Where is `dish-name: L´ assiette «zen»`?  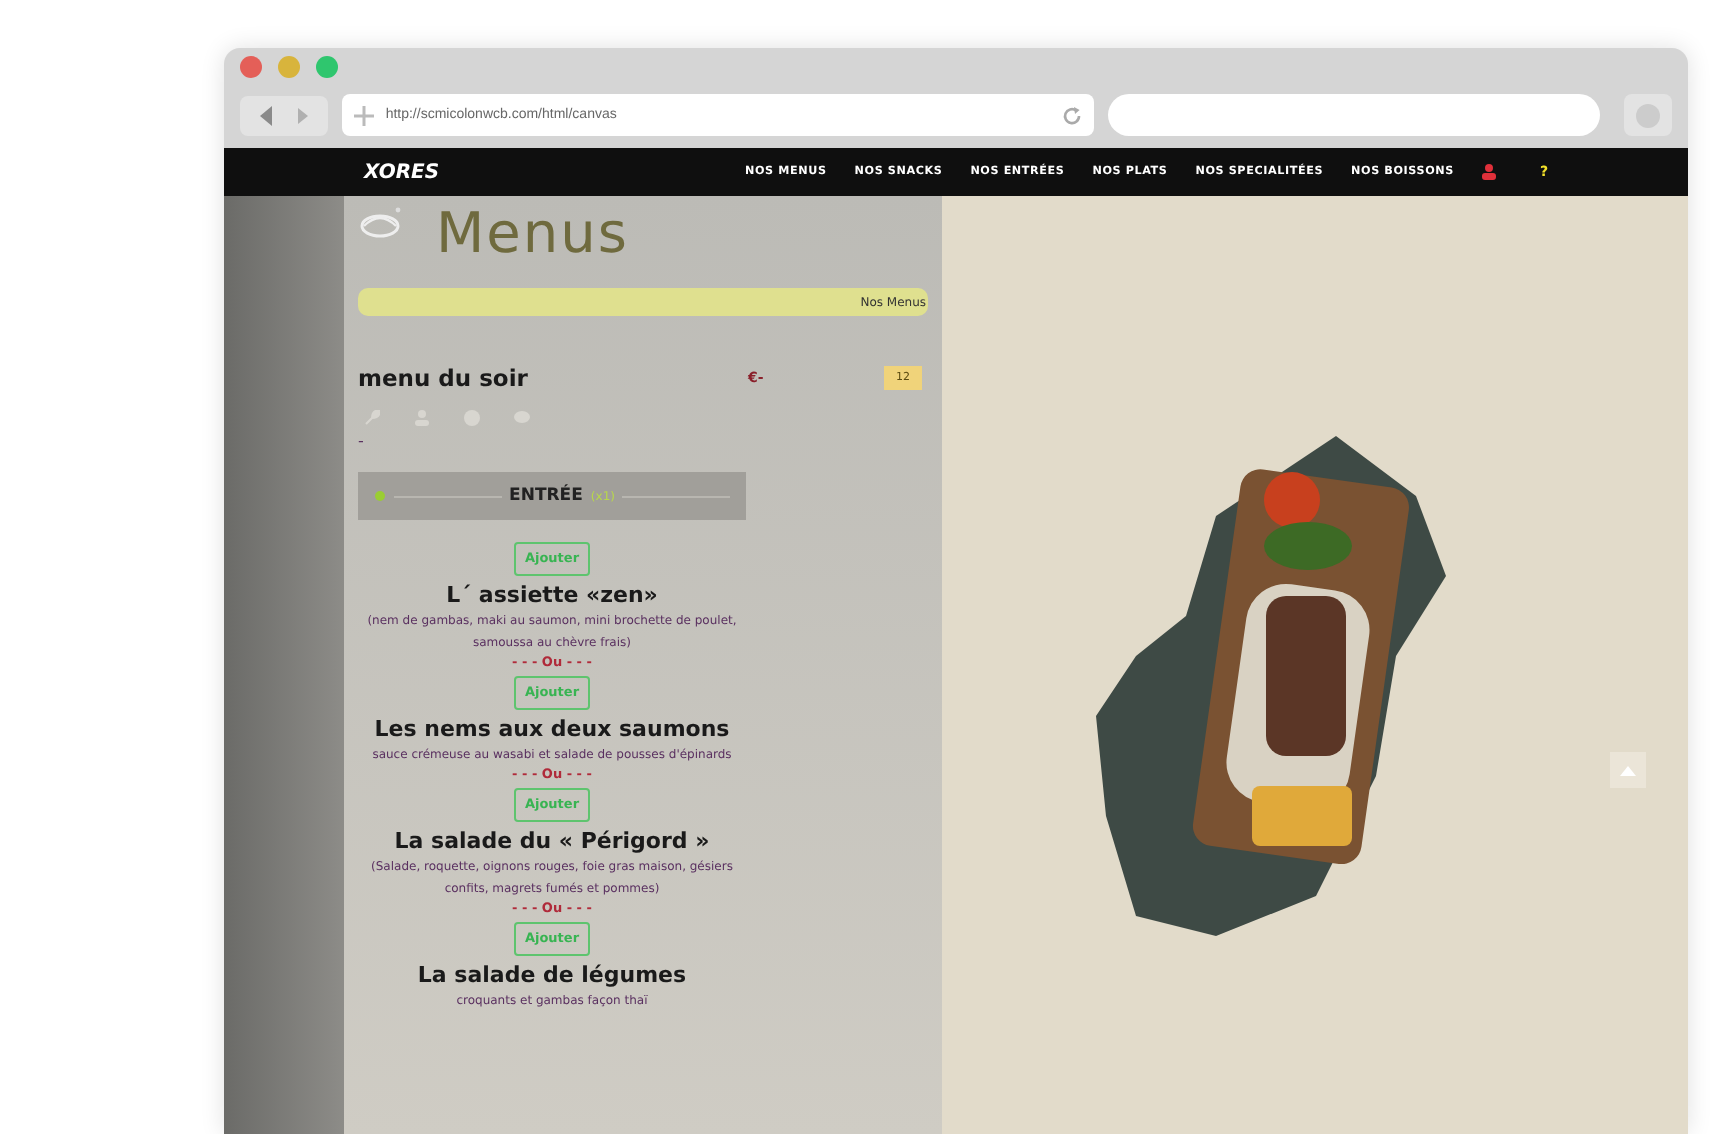
dish-name: L´ assiette «zen» is located at coordinates (552, 595).